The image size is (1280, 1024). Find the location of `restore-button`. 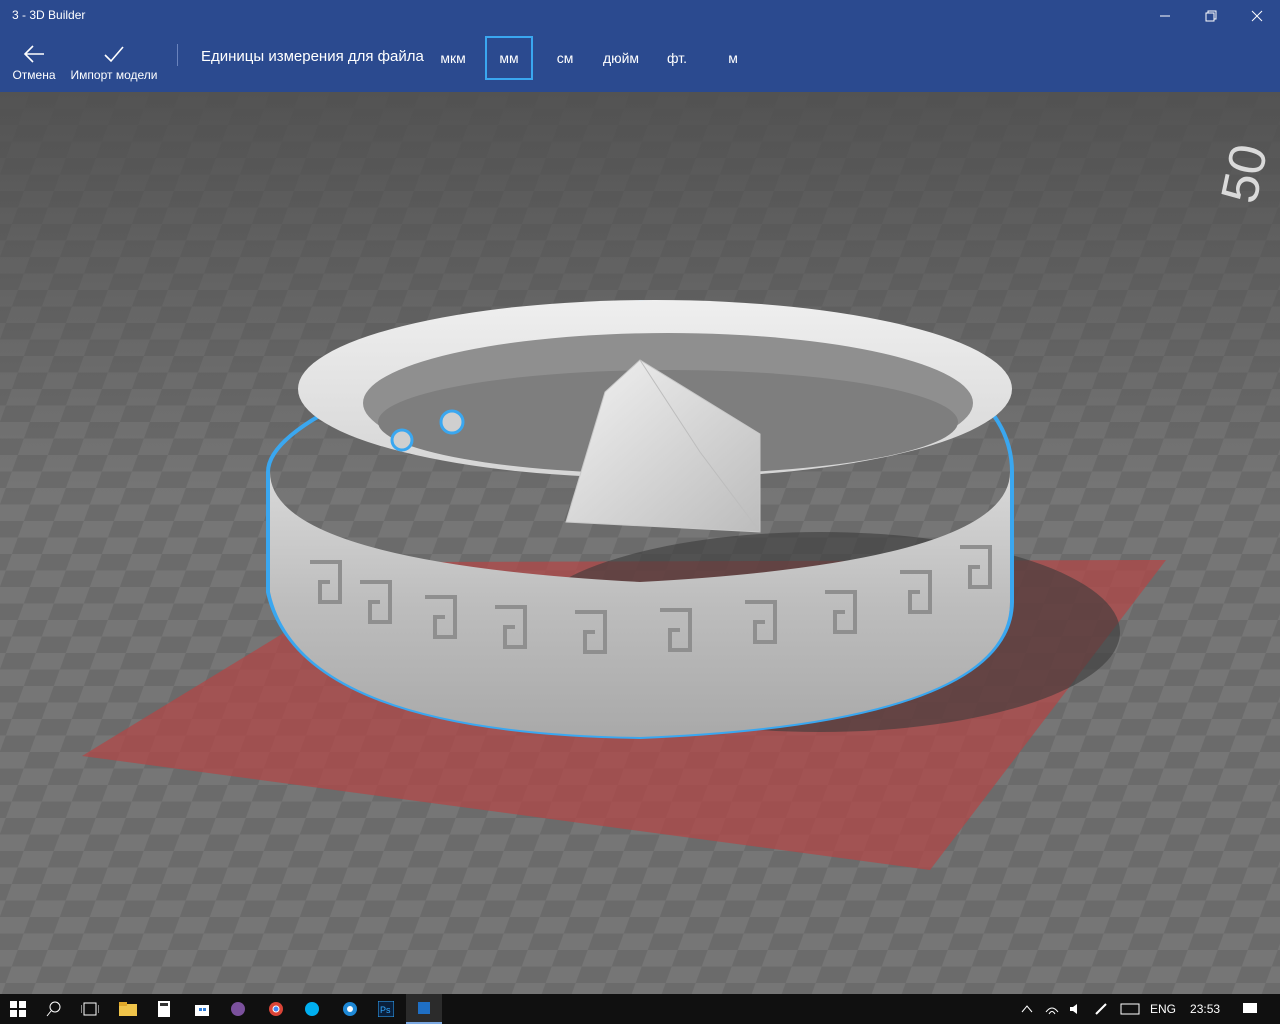

restore-button is located at coordinates (1211, 16).